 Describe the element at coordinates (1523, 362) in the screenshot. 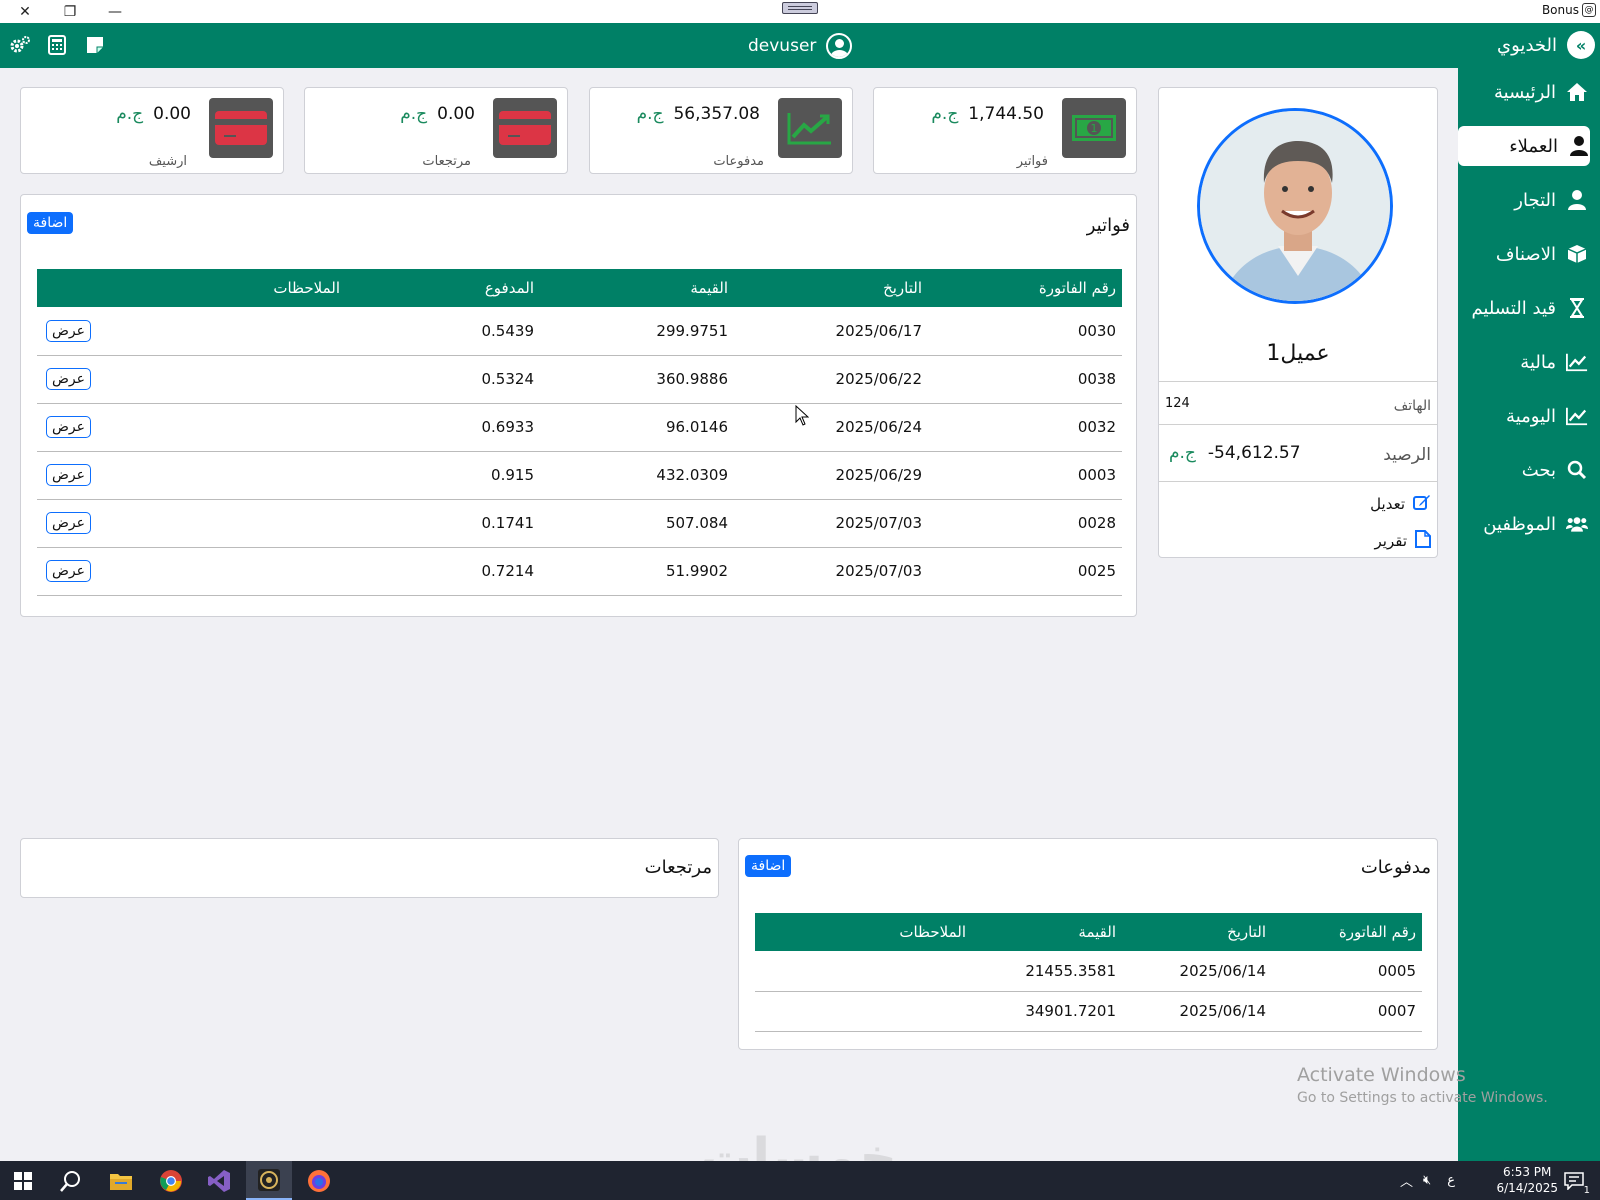

I see `sidebar-item-finance: مالية` at that location.